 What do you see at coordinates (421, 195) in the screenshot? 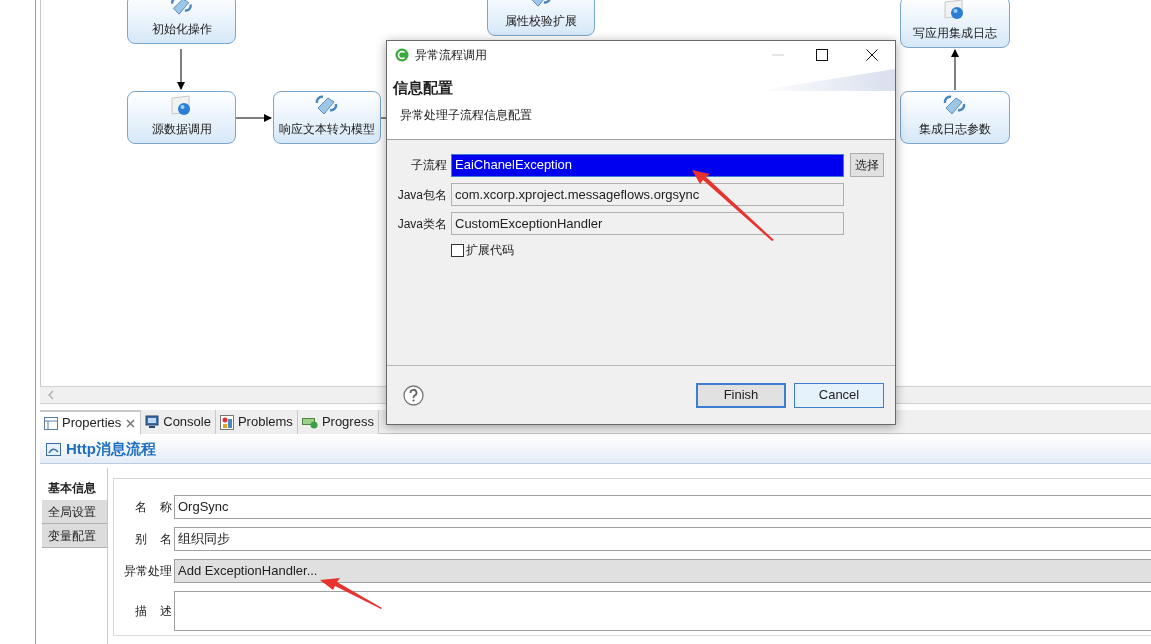
I see `field-label: Java包名` at bounding box center [421, 195].